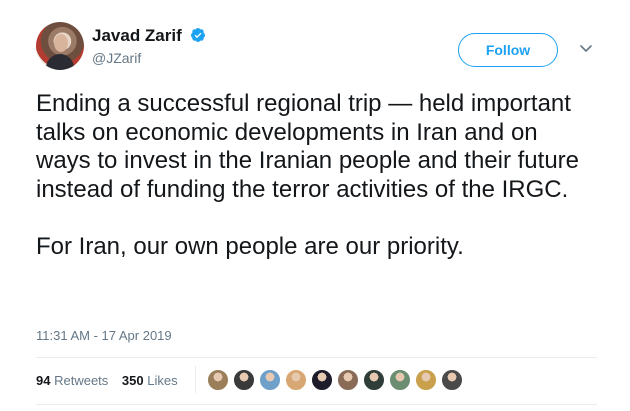 The width and height of the screenshot is (630, 411). What do you see at coordinates (81, 380) in the screenshot?
I see `retweets-label: Retweets` at bounding box center [81, 380].